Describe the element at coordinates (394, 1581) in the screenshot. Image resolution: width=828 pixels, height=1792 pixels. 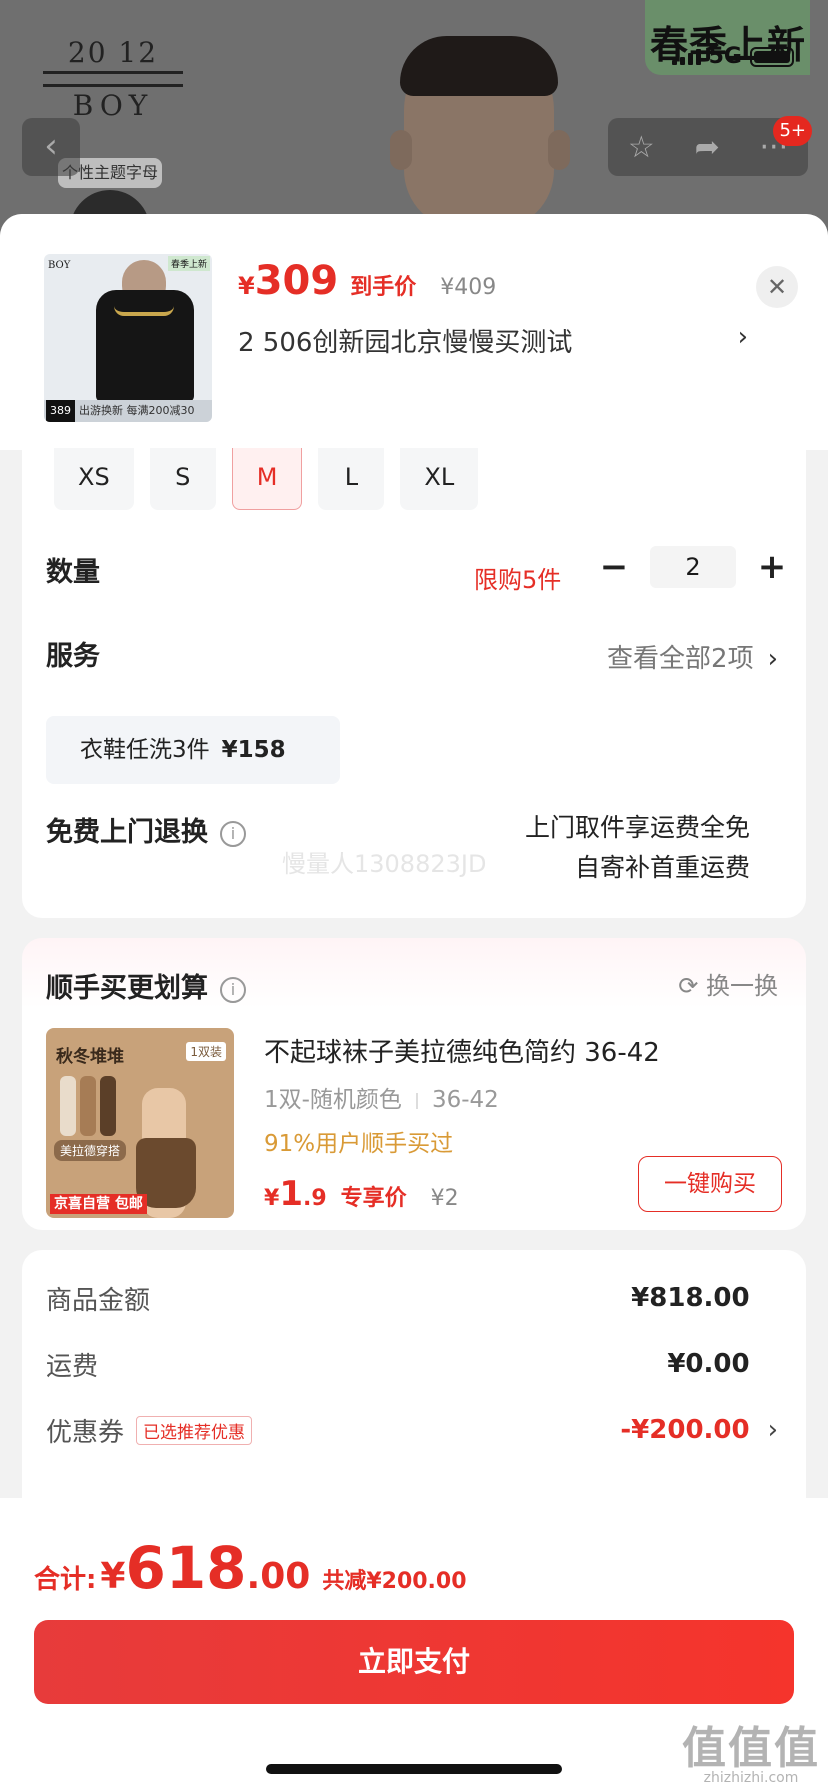
I see `total-saved: 共减¥200.00` at that location.